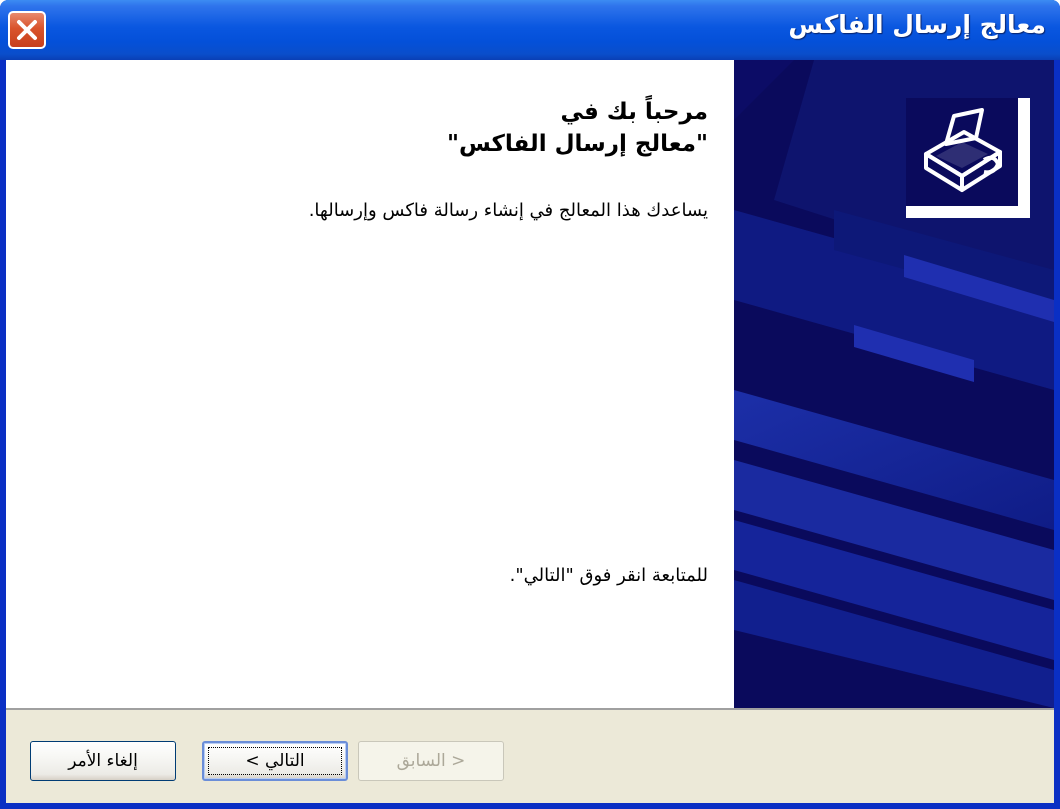 The height and width of the screenshot is (809, 1060). Describe the element at coordinates (634, 112) in the screenshot. I see `welcome-line-1: مرحباً بك في` at that location.